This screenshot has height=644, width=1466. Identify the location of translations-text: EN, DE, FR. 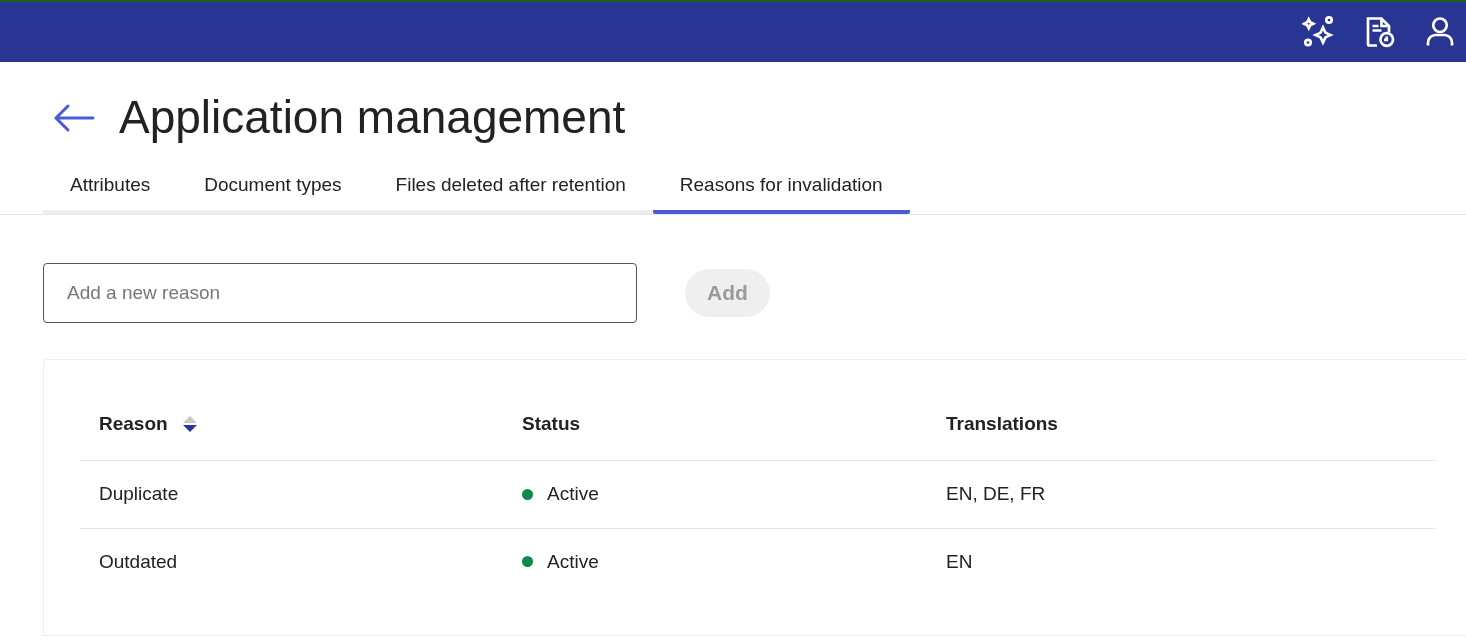
(996, 494).